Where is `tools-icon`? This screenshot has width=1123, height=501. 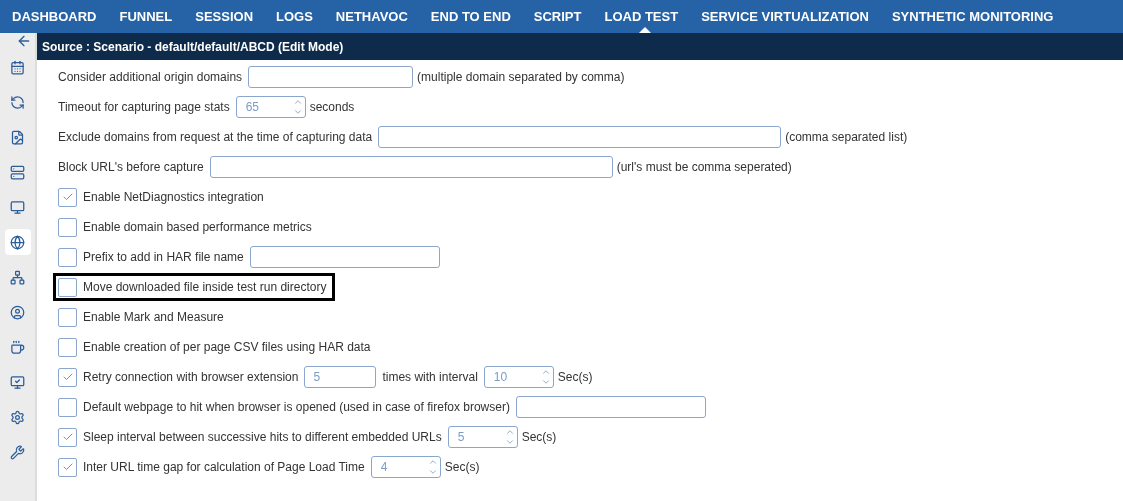
tools-icon is located at coordinates (17, 452).